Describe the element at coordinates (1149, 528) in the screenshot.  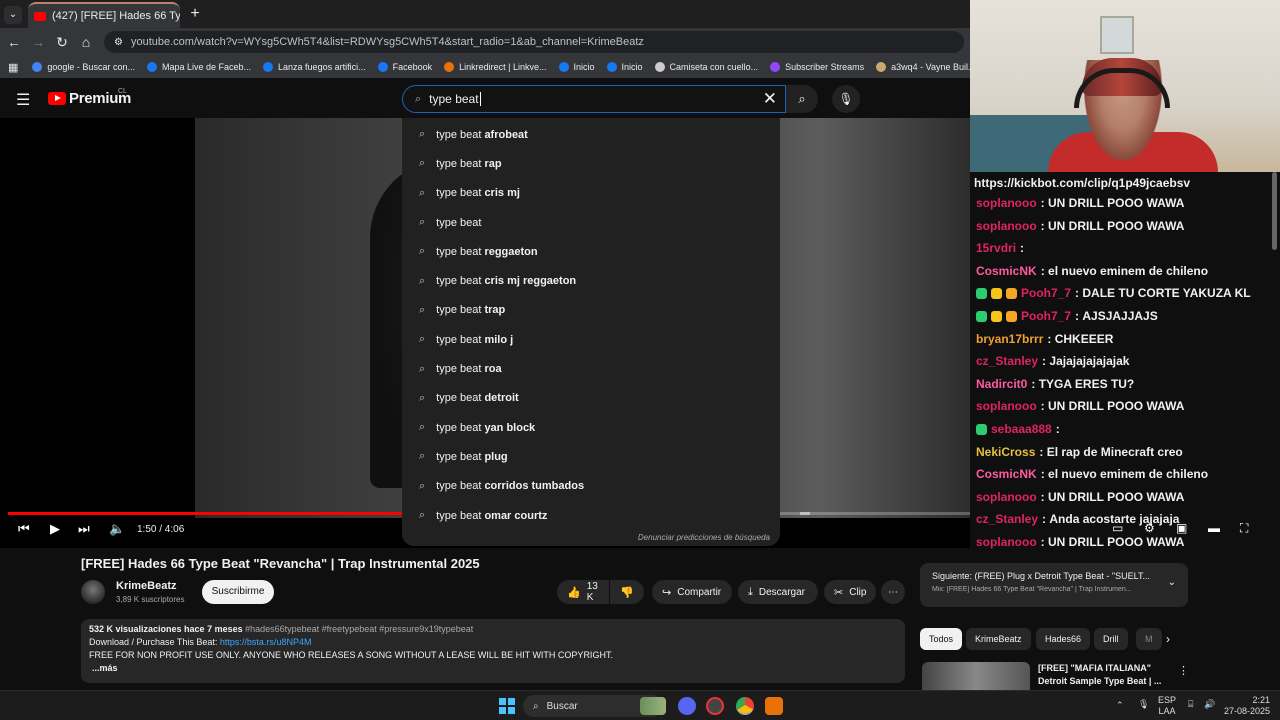
I see `settings-gear-icon: ⚙` at that location.